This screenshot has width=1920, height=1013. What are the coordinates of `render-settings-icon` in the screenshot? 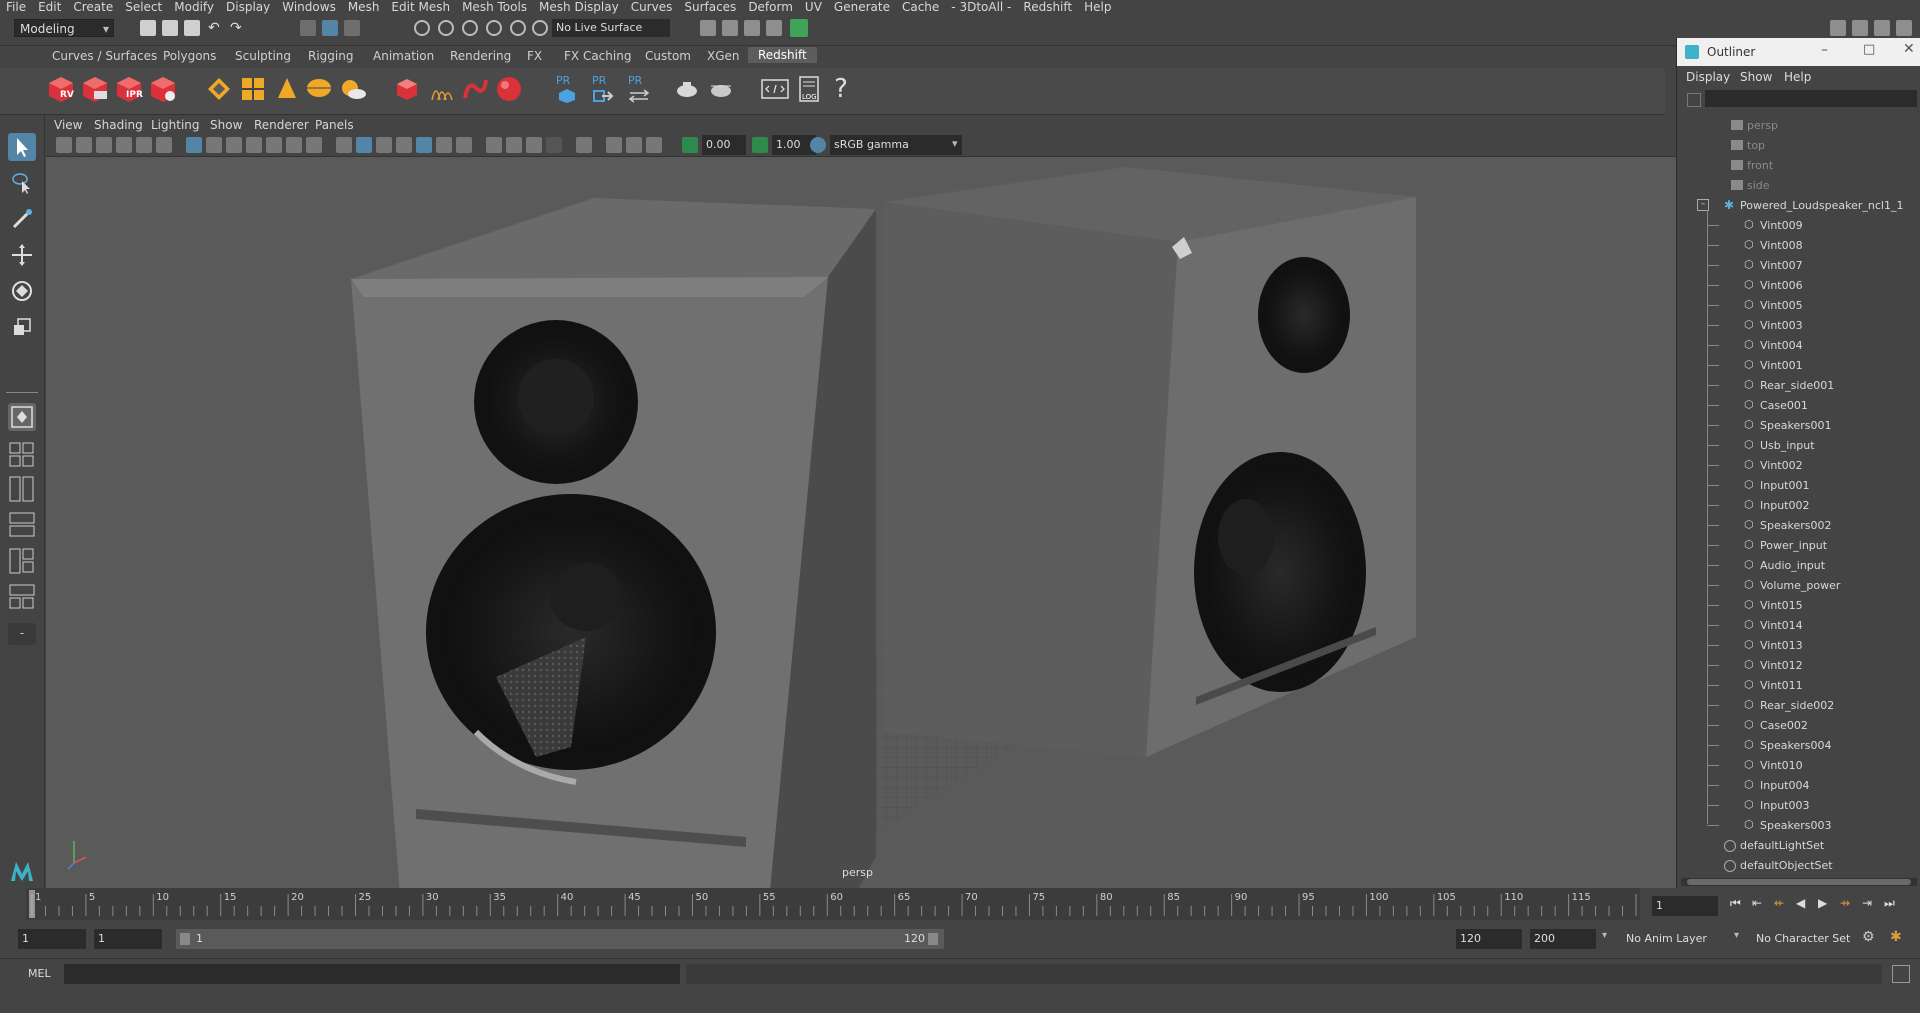 It's located at (708, 28).